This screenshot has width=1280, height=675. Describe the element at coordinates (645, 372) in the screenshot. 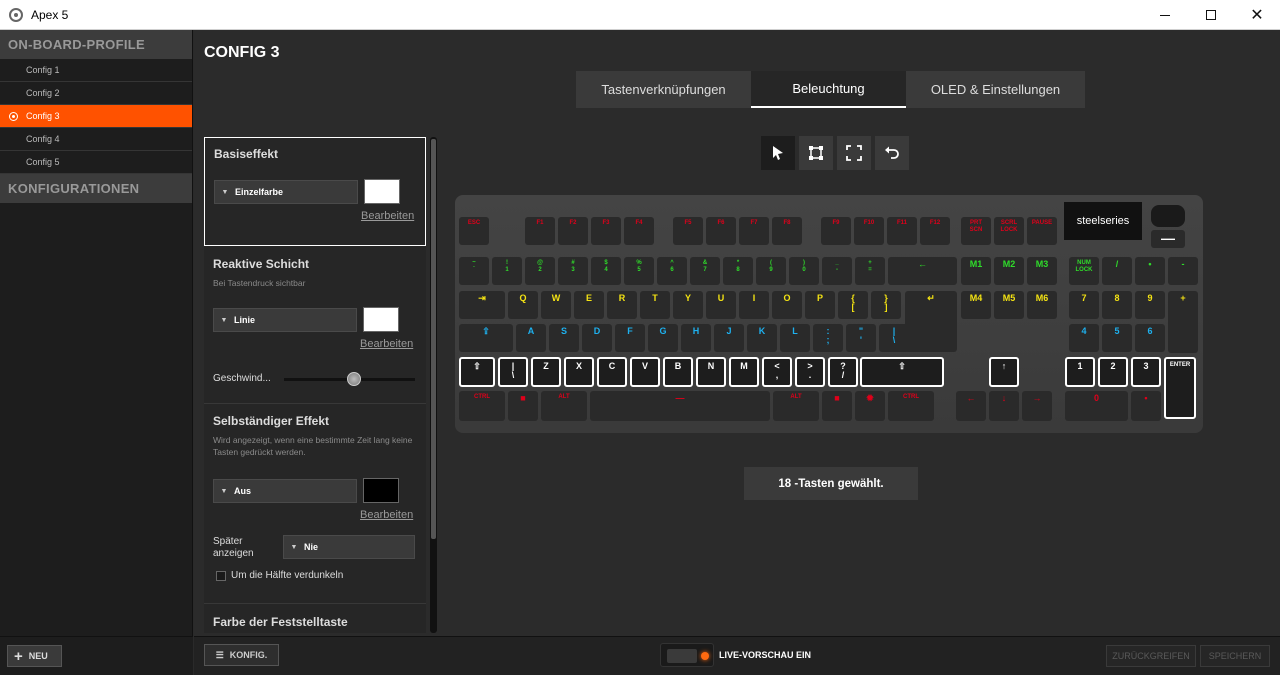

I see `keyboard-key: V` at that location.